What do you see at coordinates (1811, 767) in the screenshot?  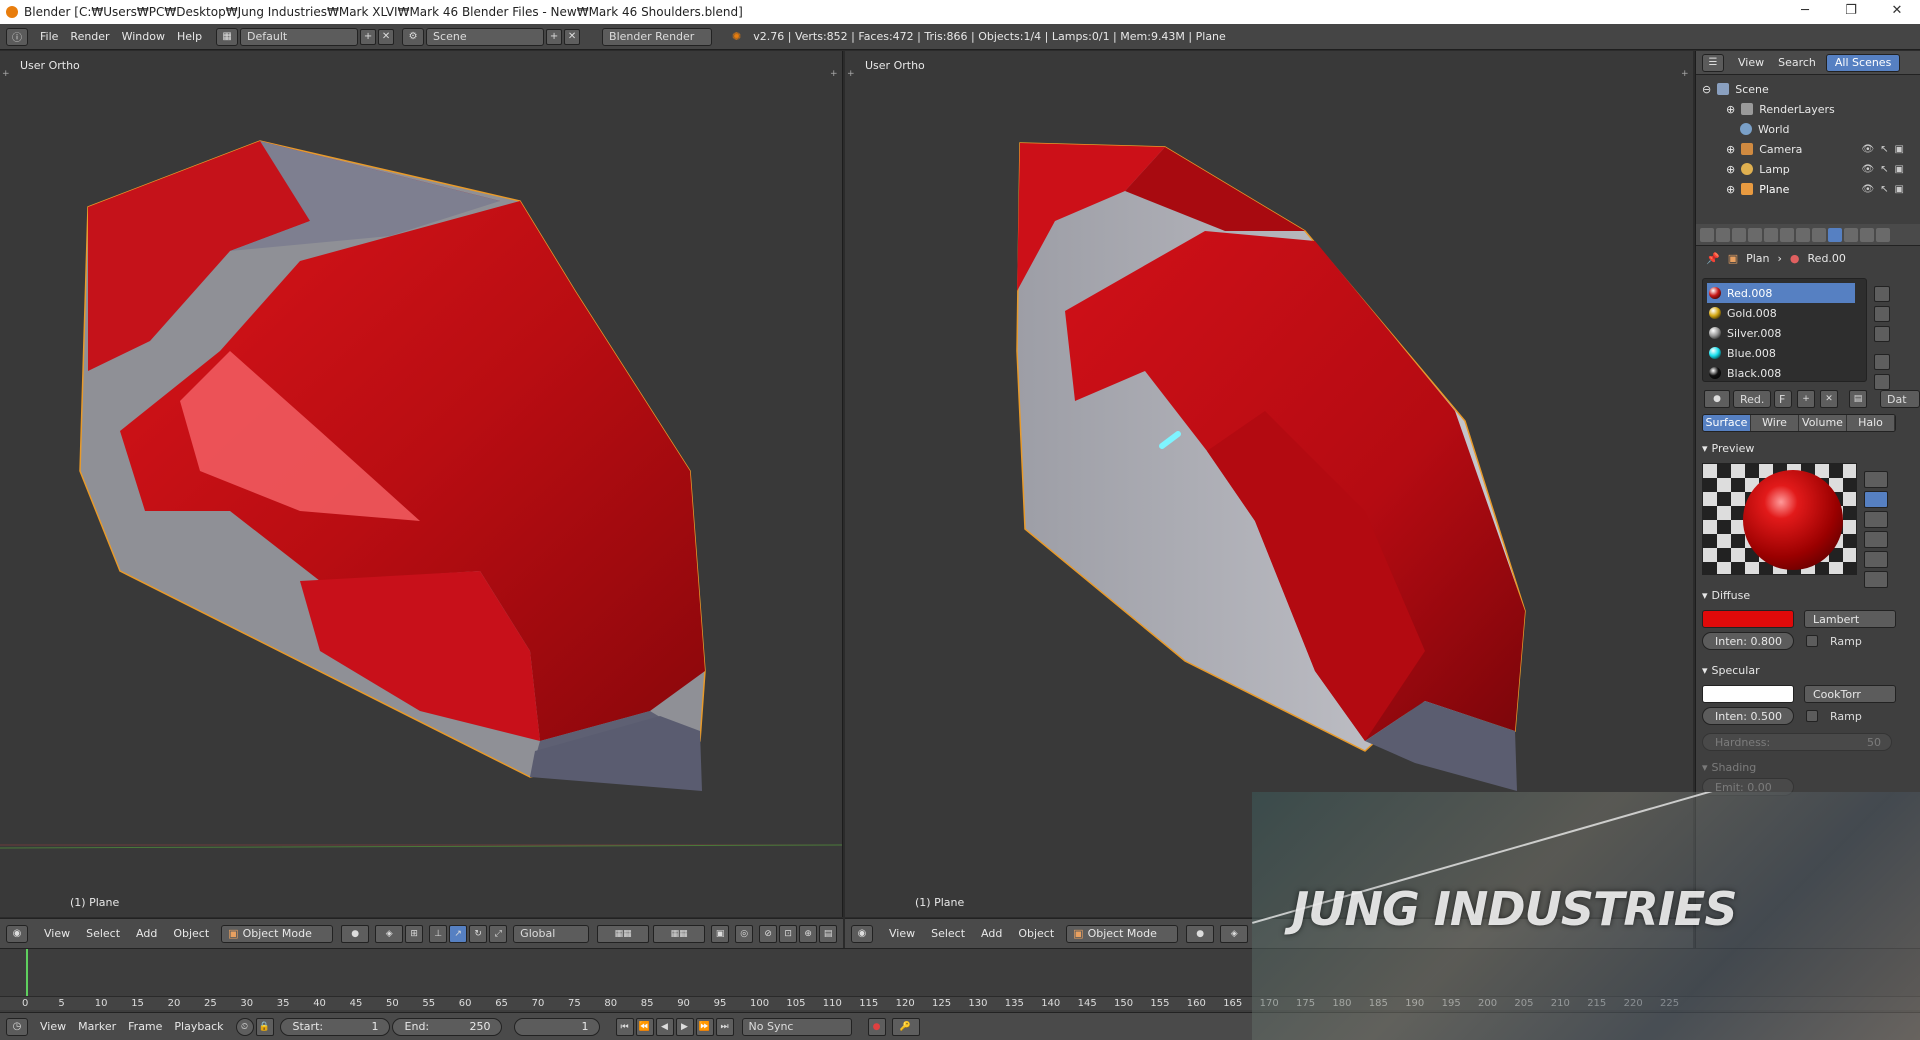 I see `shading-section-header: ▾ Shading` at bounding box center [1811, 767].